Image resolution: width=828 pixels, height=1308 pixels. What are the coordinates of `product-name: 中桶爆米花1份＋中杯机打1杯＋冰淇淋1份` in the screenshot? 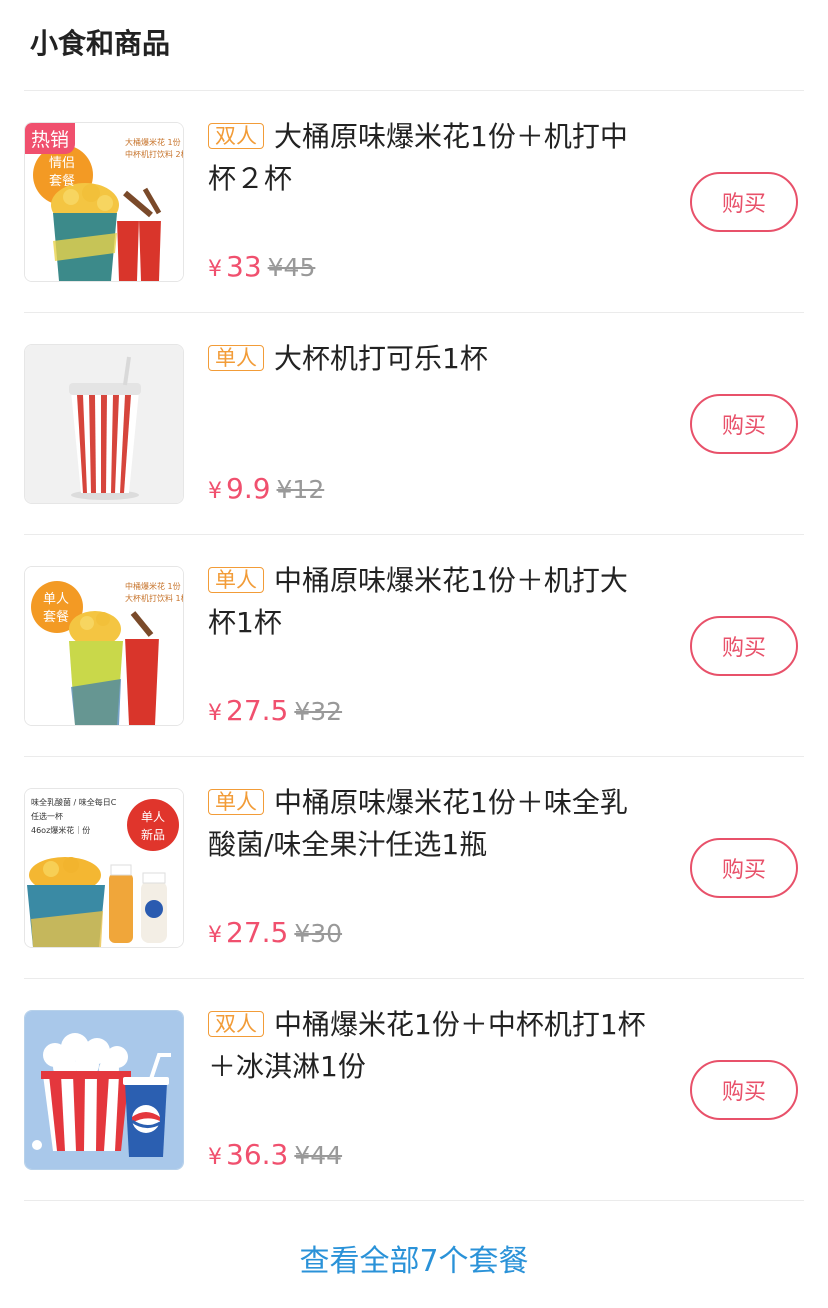 It's located at (427, 1045).